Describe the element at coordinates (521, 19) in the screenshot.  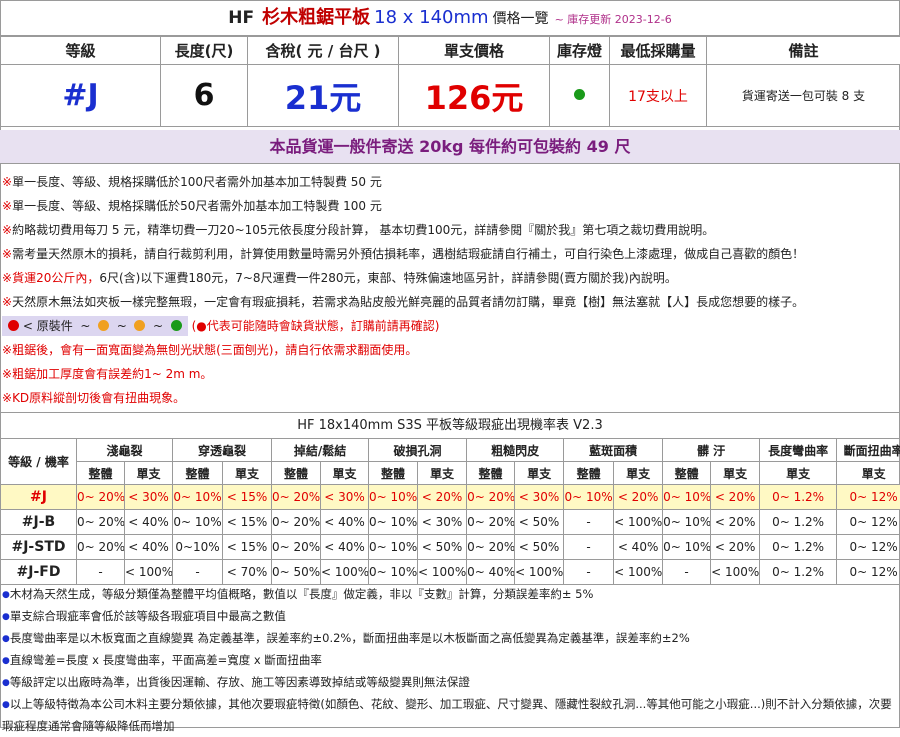
I see `list-label: 價格一覽` at that location.